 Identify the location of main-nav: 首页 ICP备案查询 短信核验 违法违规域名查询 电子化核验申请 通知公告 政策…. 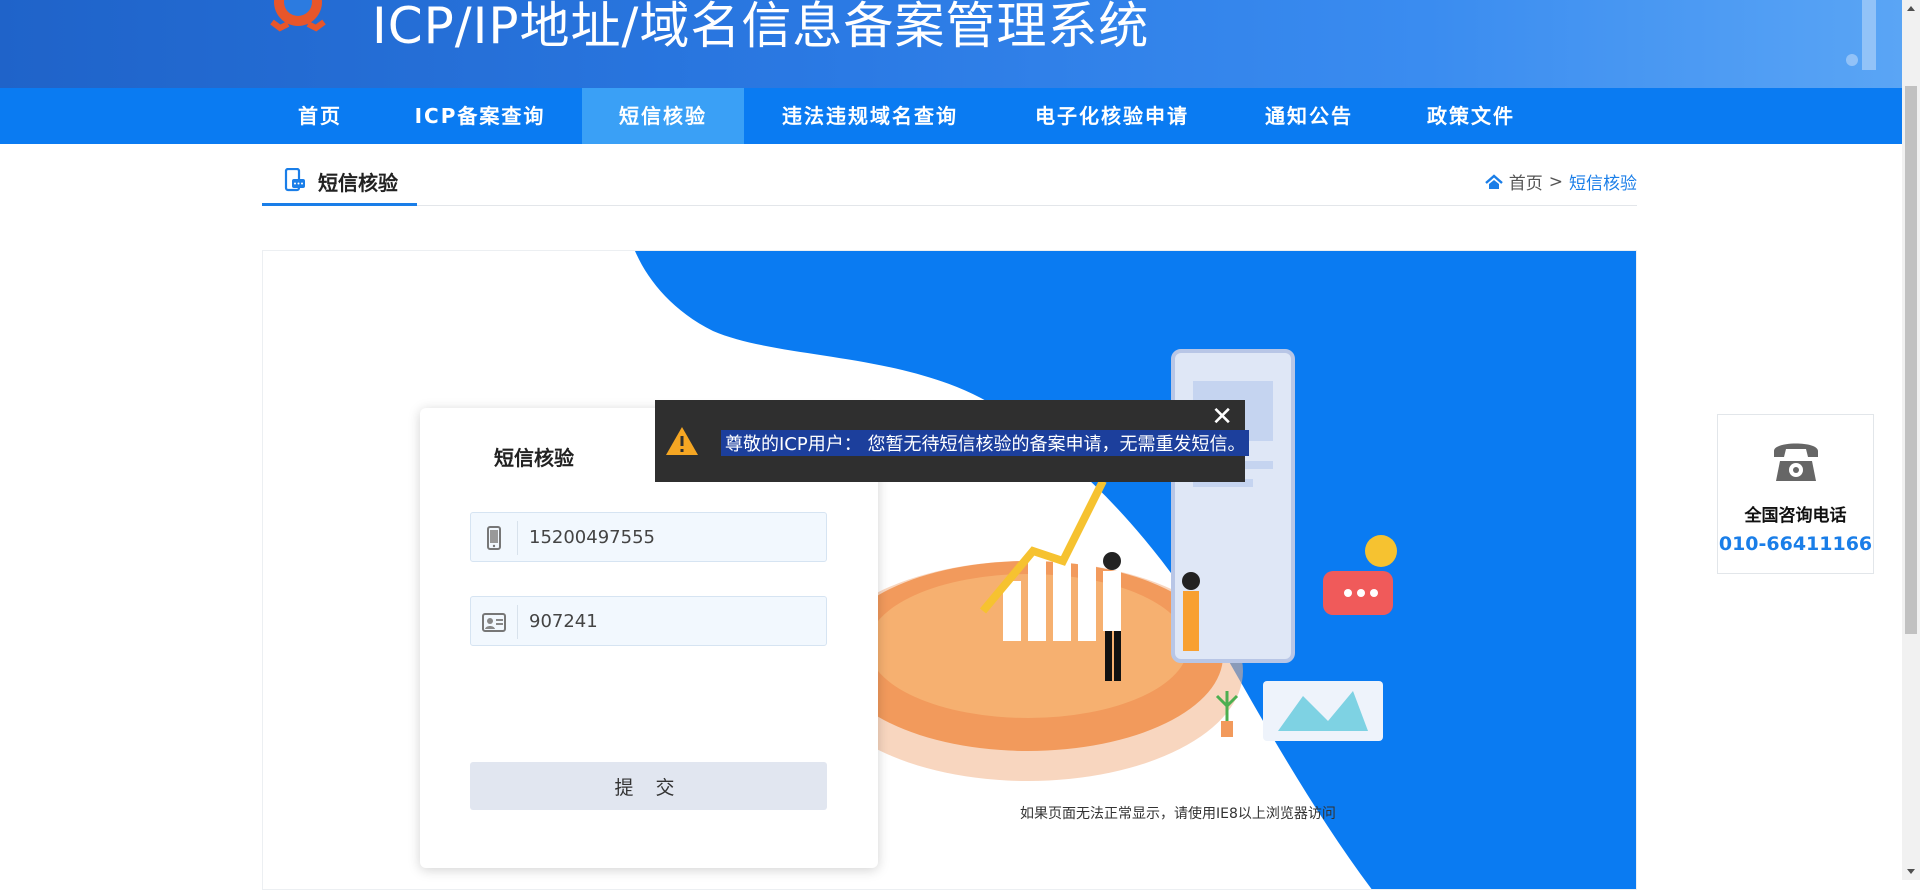
(951, 116).